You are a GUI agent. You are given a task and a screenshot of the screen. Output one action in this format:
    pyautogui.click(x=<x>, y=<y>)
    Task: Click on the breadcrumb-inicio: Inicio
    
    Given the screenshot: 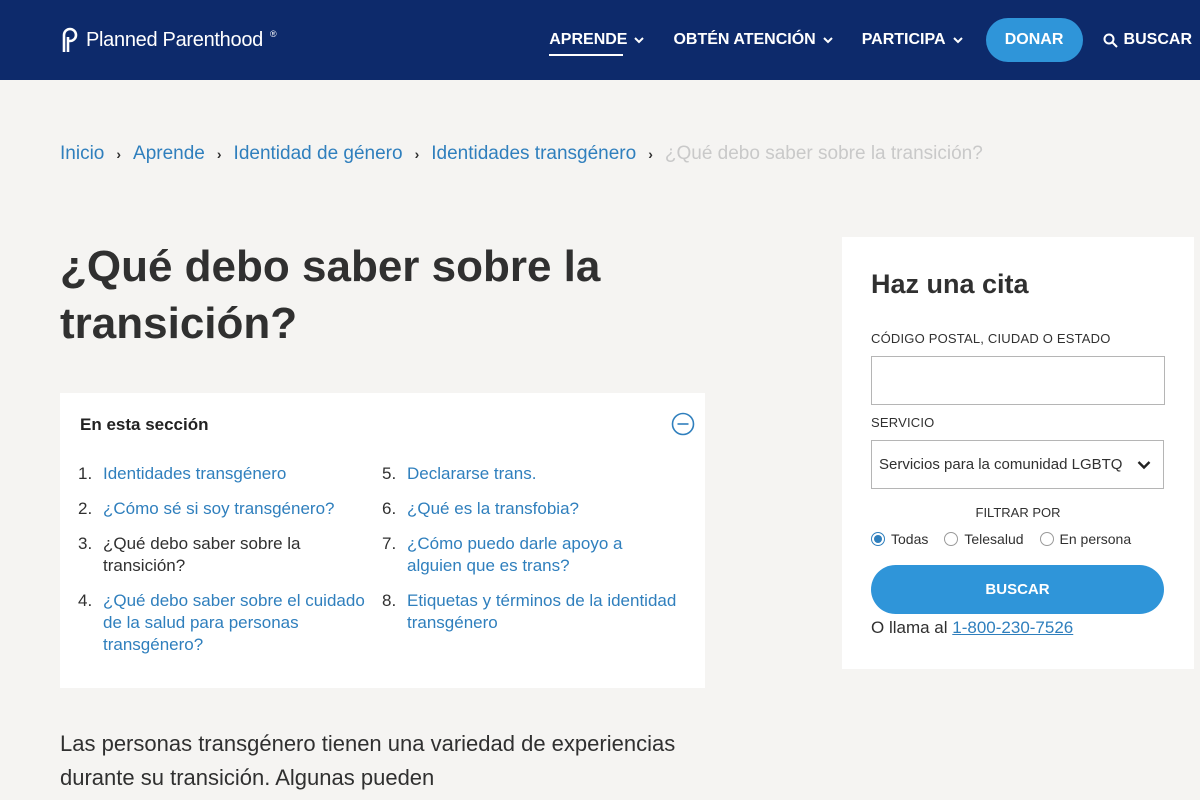 What is the action you would take?
    pyautogui.click(x=82, y=154)
    